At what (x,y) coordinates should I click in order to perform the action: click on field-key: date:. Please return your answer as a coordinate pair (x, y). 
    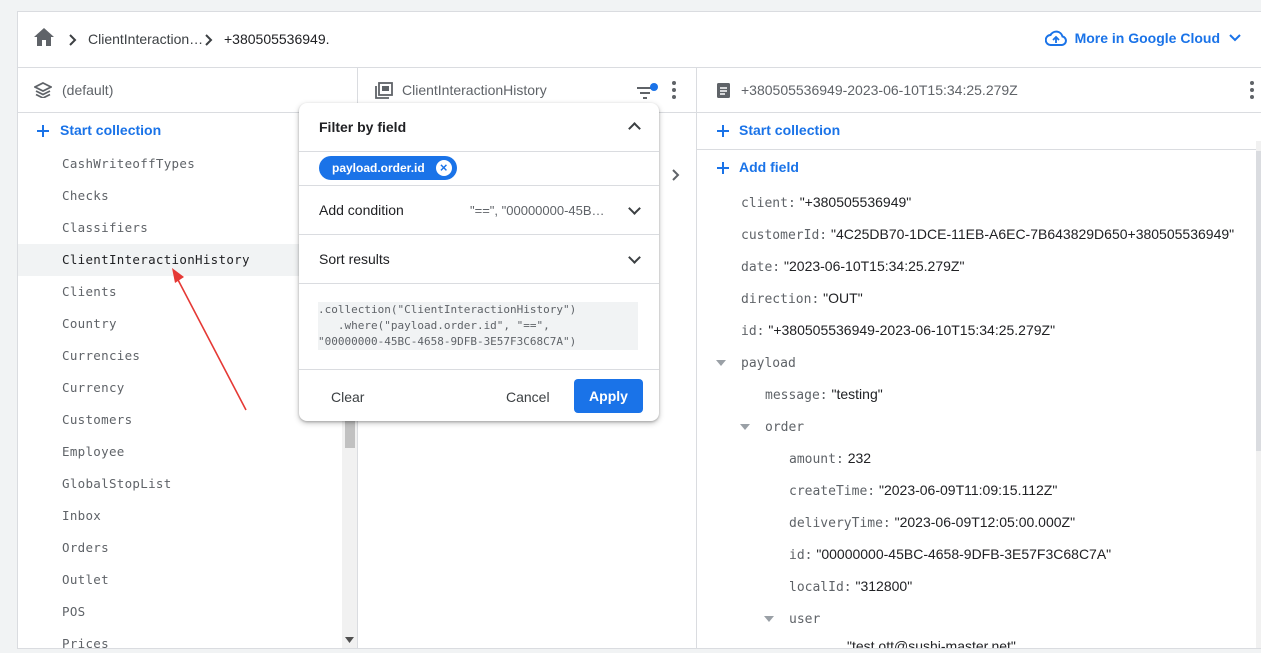
    Looking at the image, I should click on (761, 267).